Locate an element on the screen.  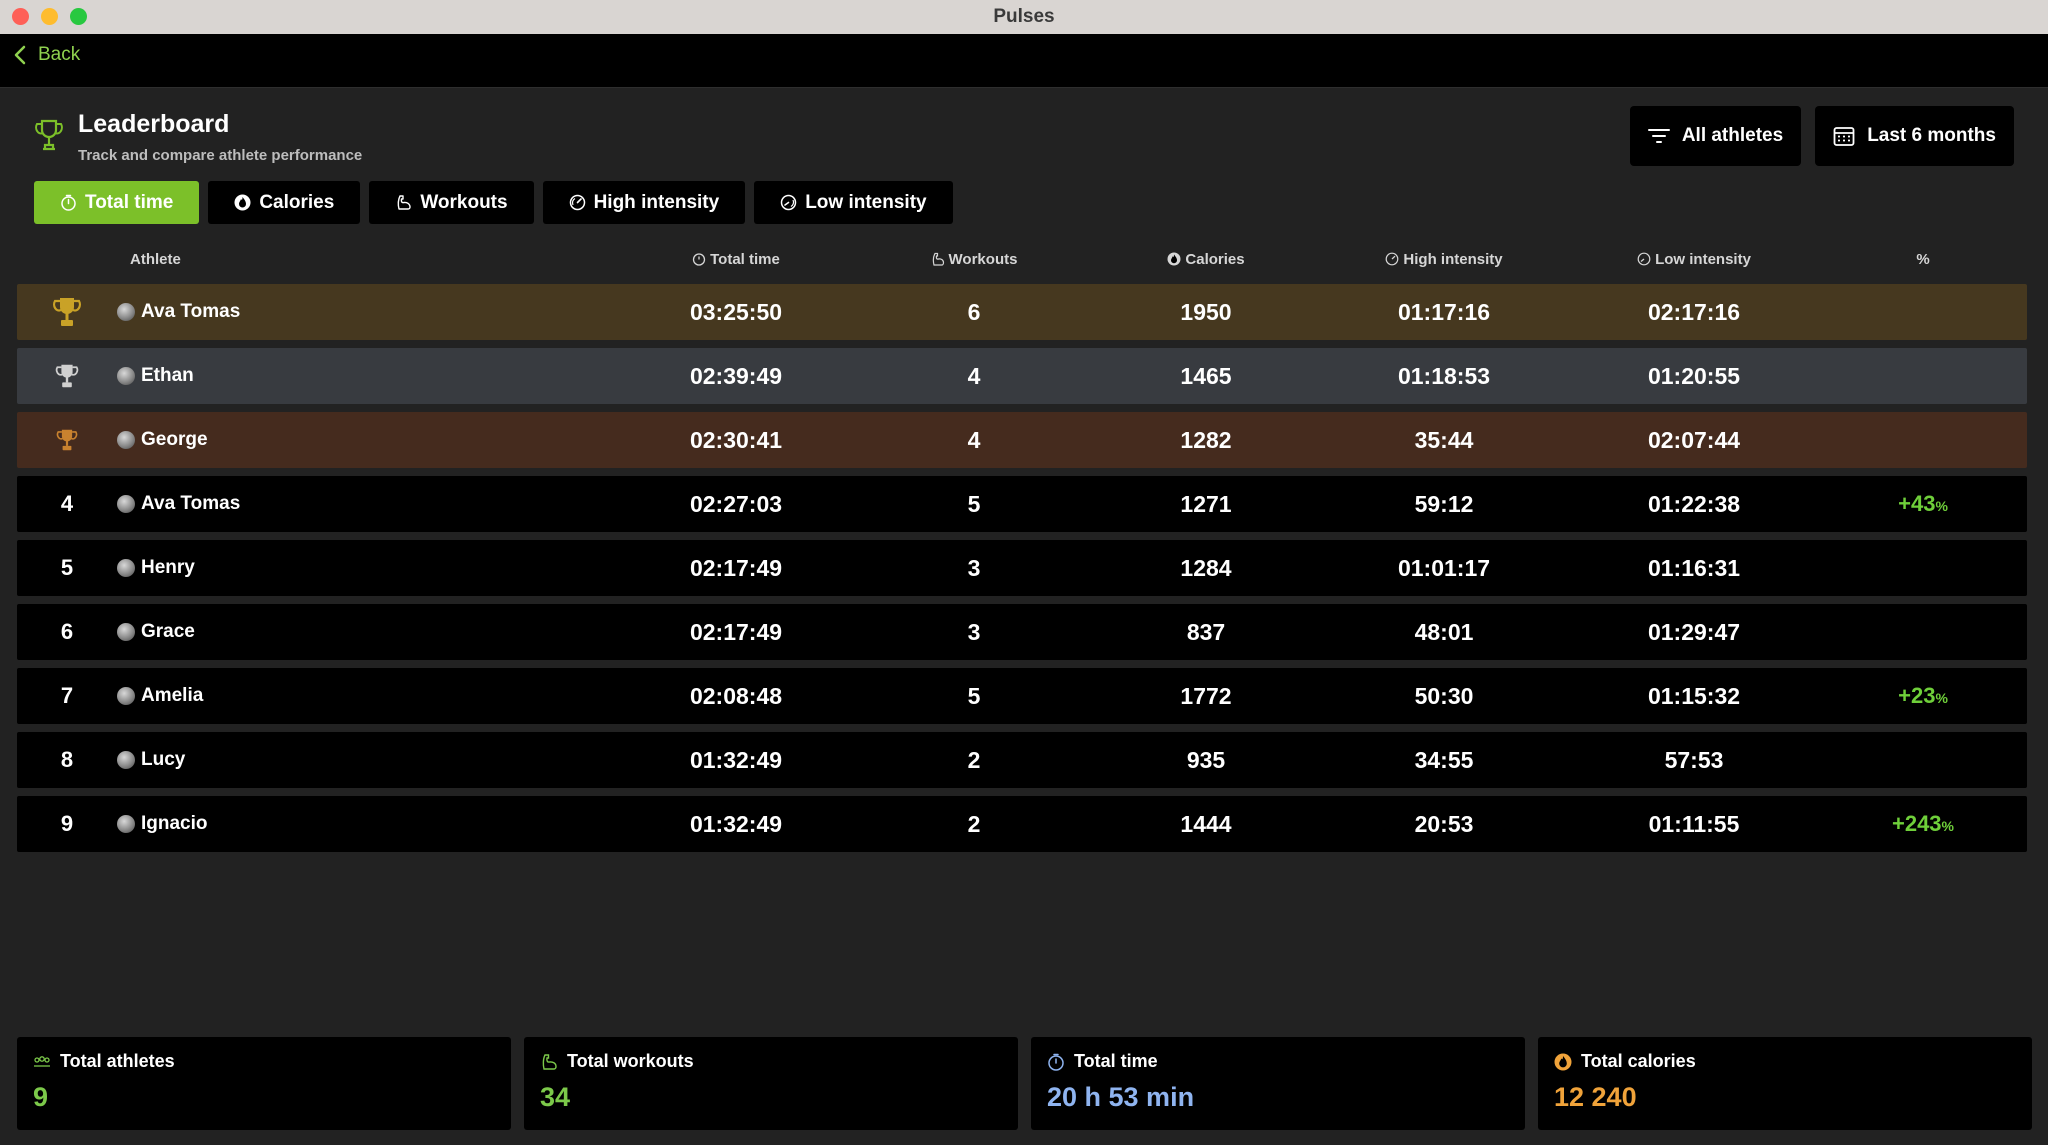
table-row: Ava Tomas 03:25:50 6 1950 01:17:16 02:17:16 is located at coordinates (1022, 312).